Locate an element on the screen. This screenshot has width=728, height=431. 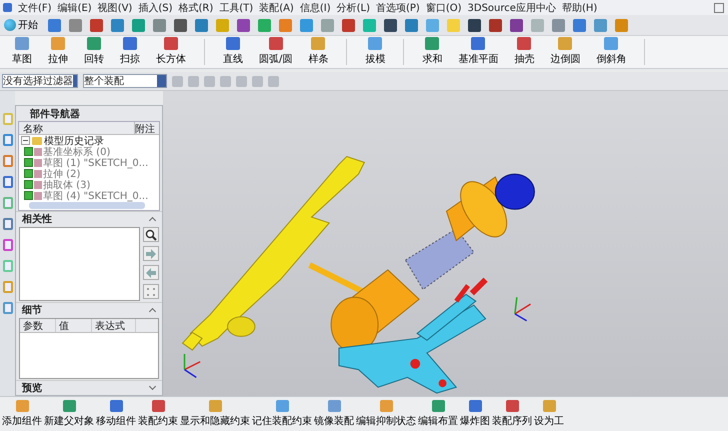
toolbar-button: 新建父对象 is located at coordinates (69, 414).